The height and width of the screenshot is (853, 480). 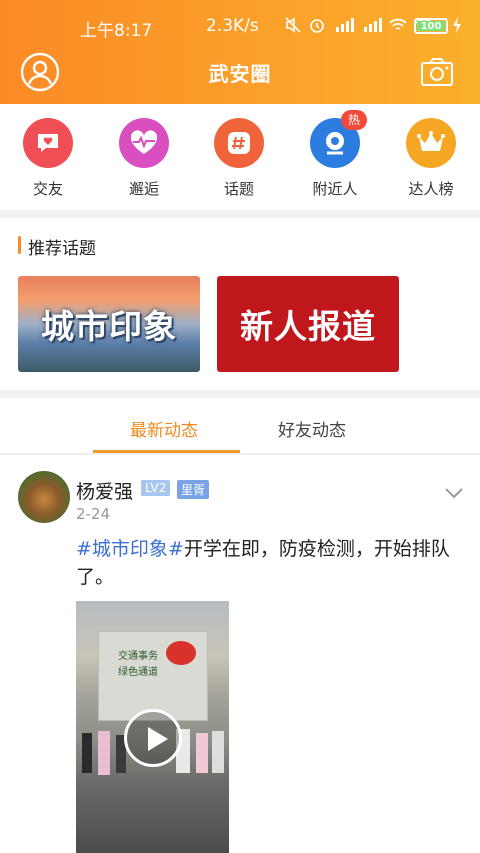 What do you see at coordinates (317, 26) in the screenshot?
I see `alarm-icon` at bounding box center [317, 26].